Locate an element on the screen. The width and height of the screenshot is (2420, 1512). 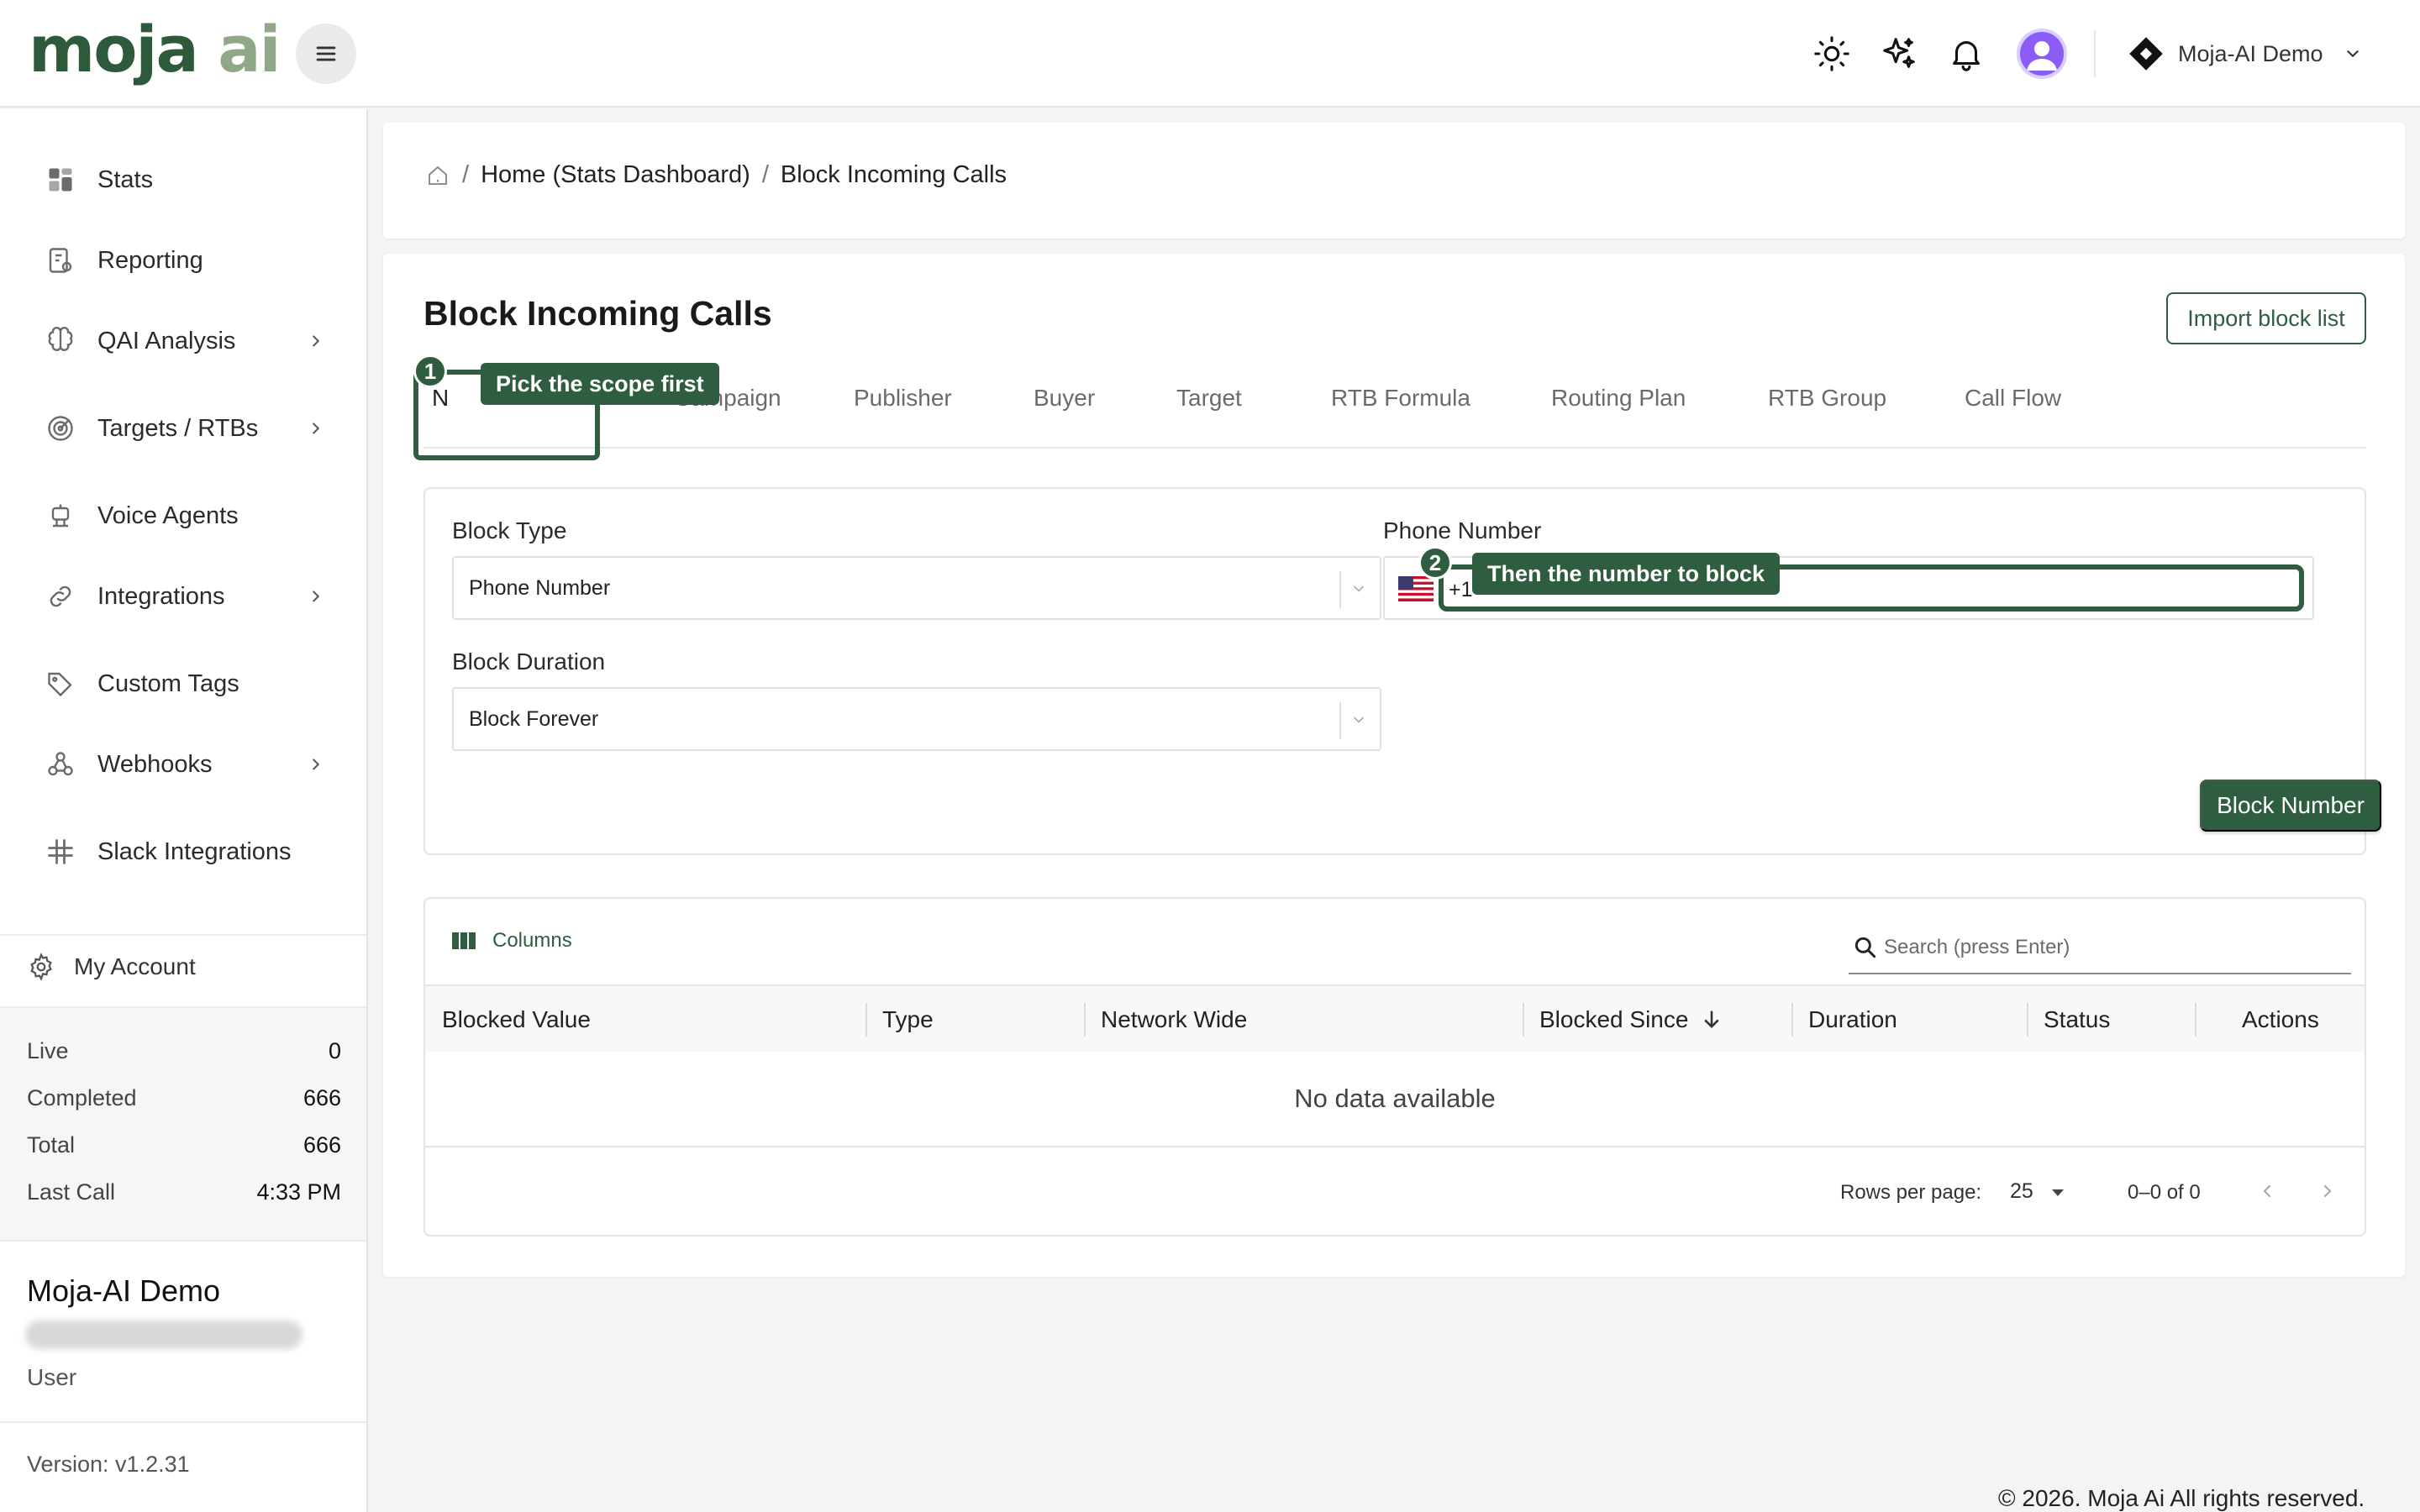
tab-call-flow: Call Flow is located at coordinates (2013, 398).